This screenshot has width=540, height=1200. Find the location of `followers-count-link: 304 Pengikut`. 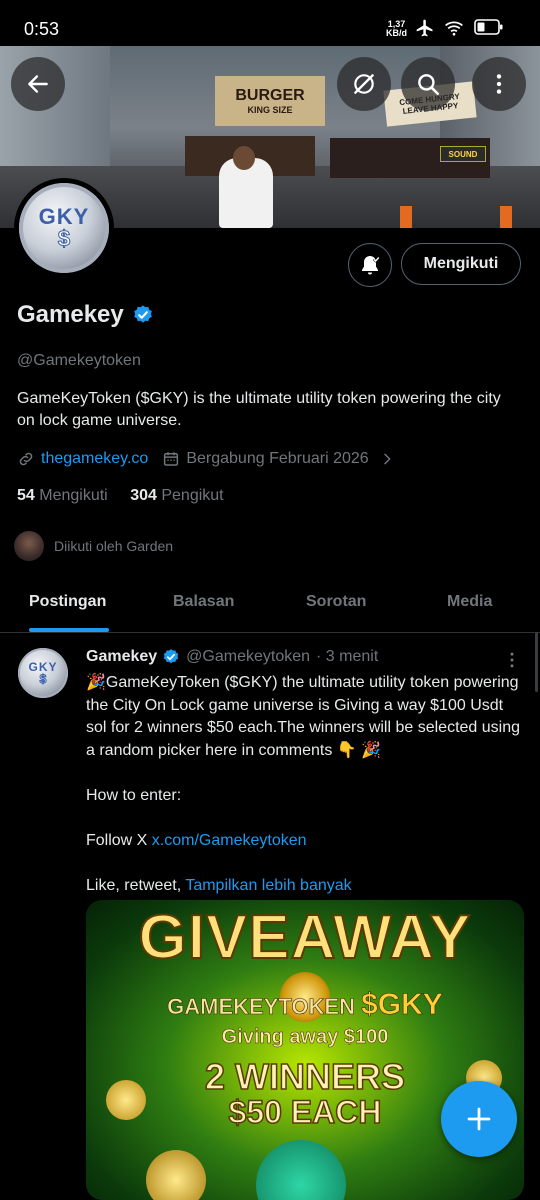

followers-count-link: 304 Pengikut is located at coordinates (176, 495).